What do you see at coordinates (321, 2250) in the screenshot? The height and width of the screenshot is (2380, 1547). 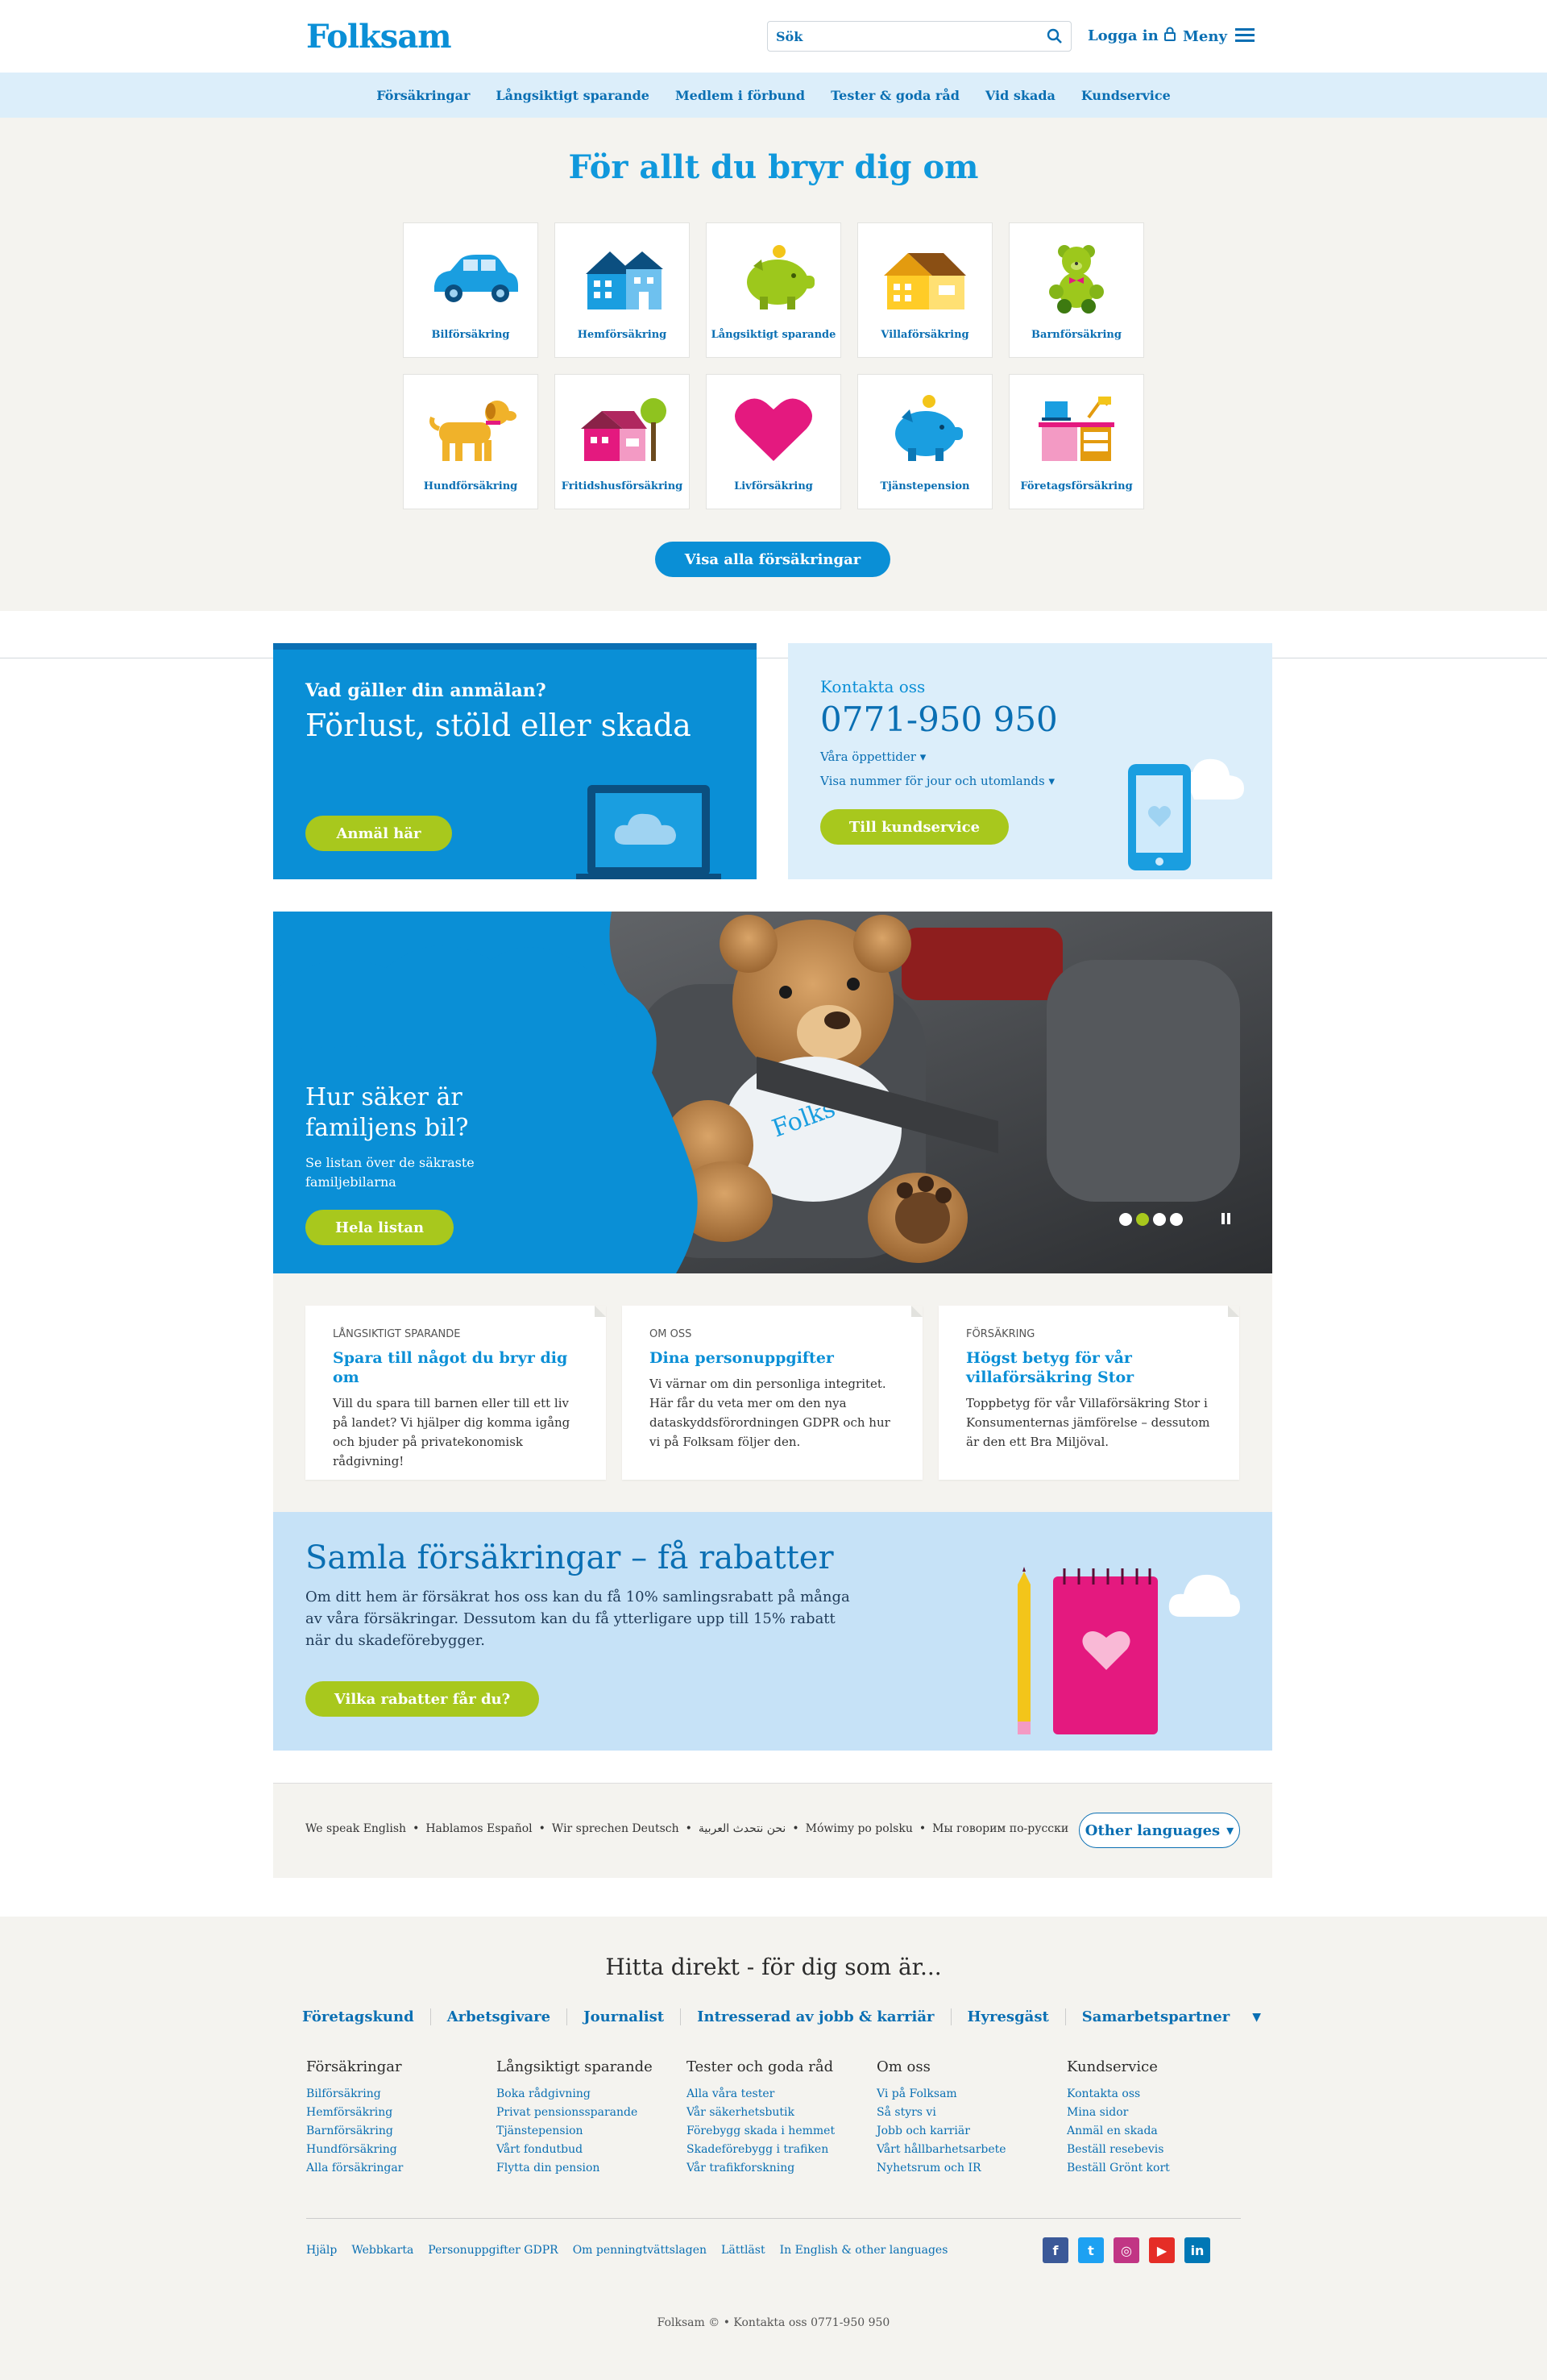 I see `footer-bottom-link: Hjälp` at bounding box center [321, 2250].